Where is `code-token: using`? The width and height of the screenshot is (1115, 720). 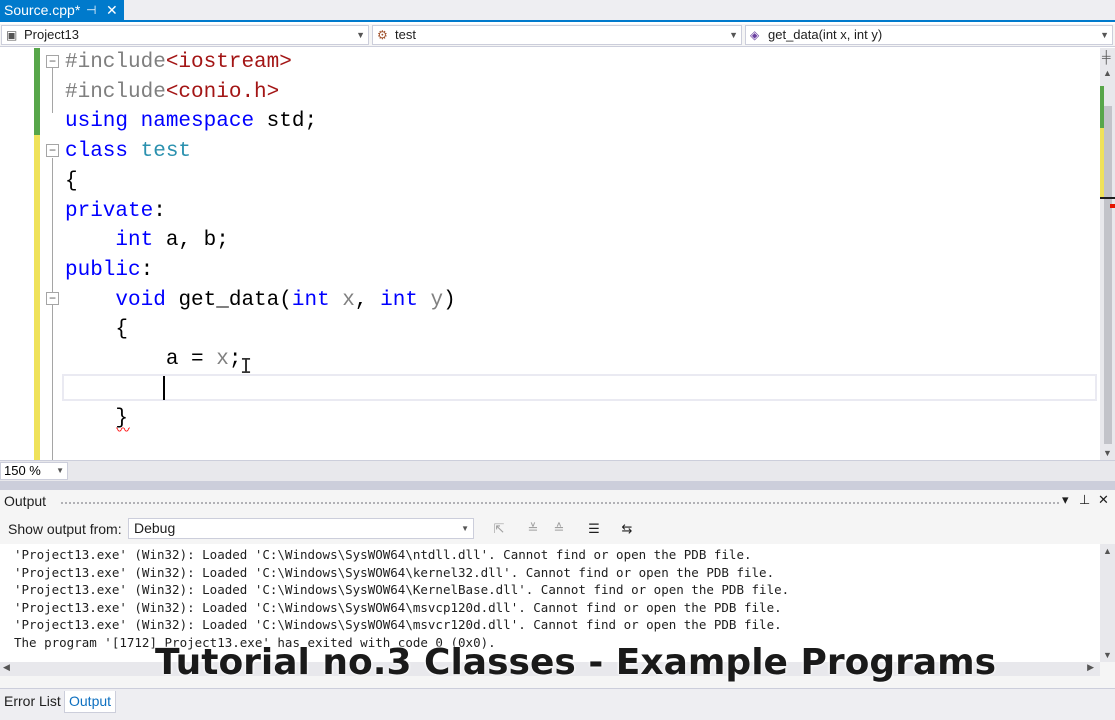 code-token: using is located at coordinates (97, 122).